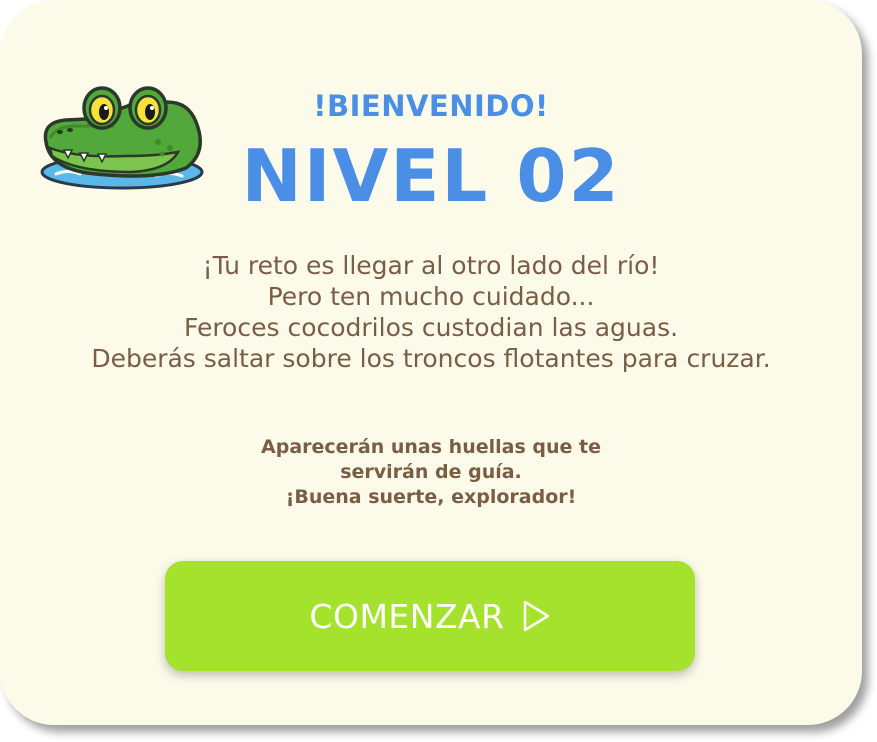 This screenshot has height=742, width=877. Describe the element at coordinates (431, 265) in the screenshot. I see `story-line: ¡Tu reto es llegar al otro lado del río!` at that location.